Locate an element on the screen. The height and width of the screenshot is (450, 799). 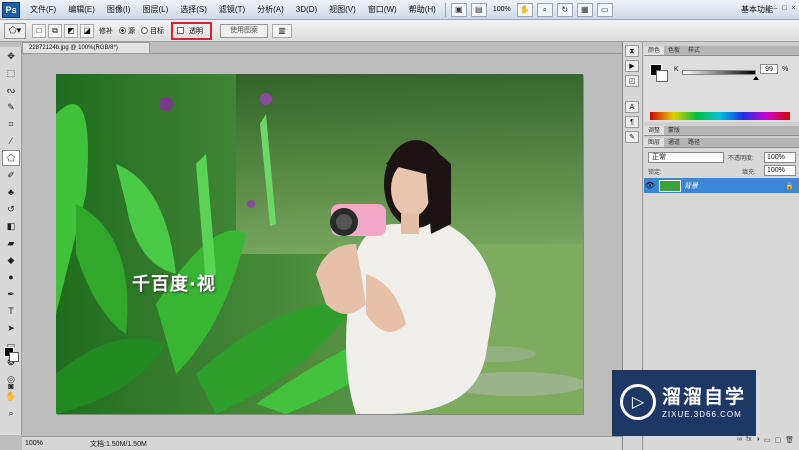
layer-mask-icon: ◑ is located at coordinates (758, 441).